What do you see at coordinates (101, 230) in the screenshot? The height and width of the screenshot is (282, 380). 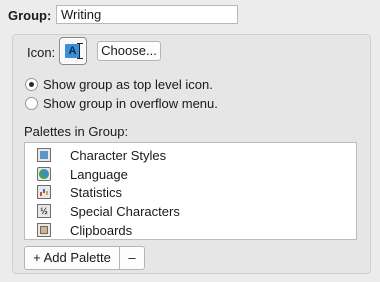 I see `list-item-label: Clipboards` at bounding box center [101, 230].